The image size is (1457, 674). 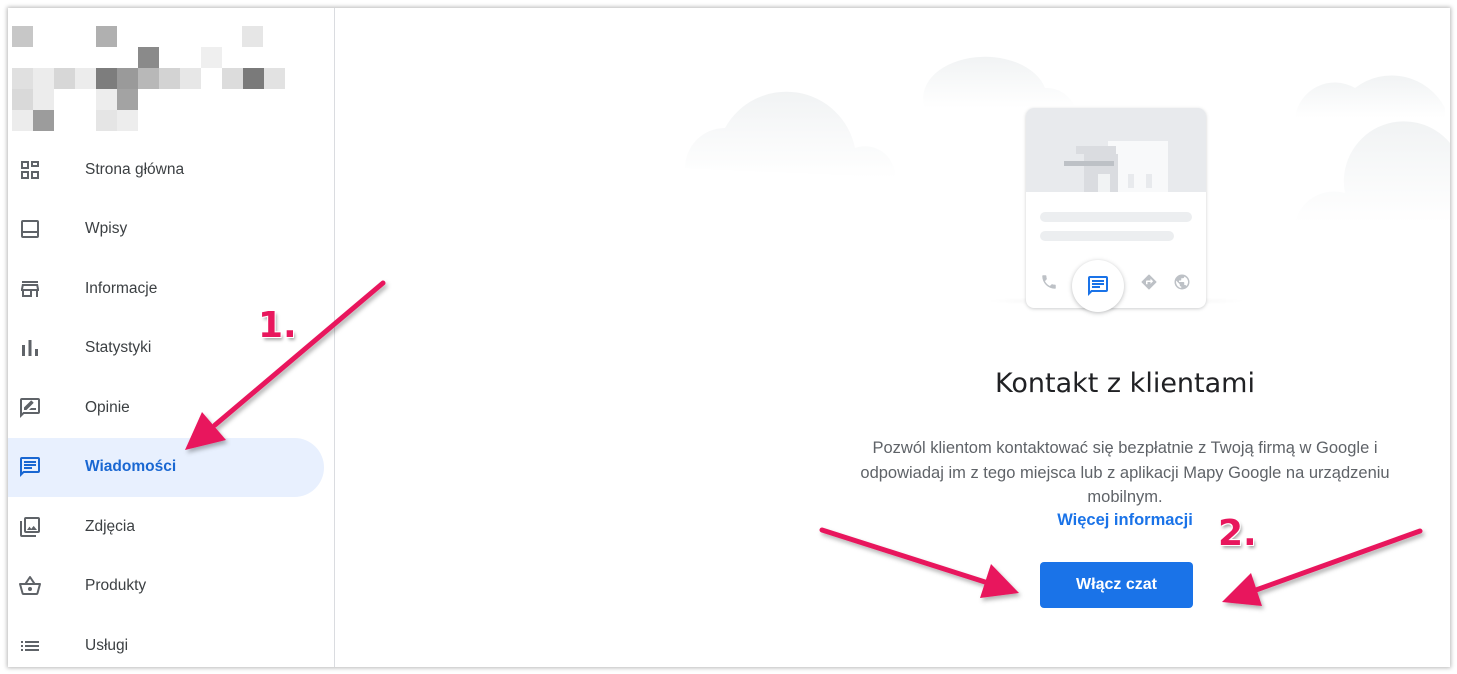 I want to click on annotation-step-1: 1., so click(x=277, y=325).